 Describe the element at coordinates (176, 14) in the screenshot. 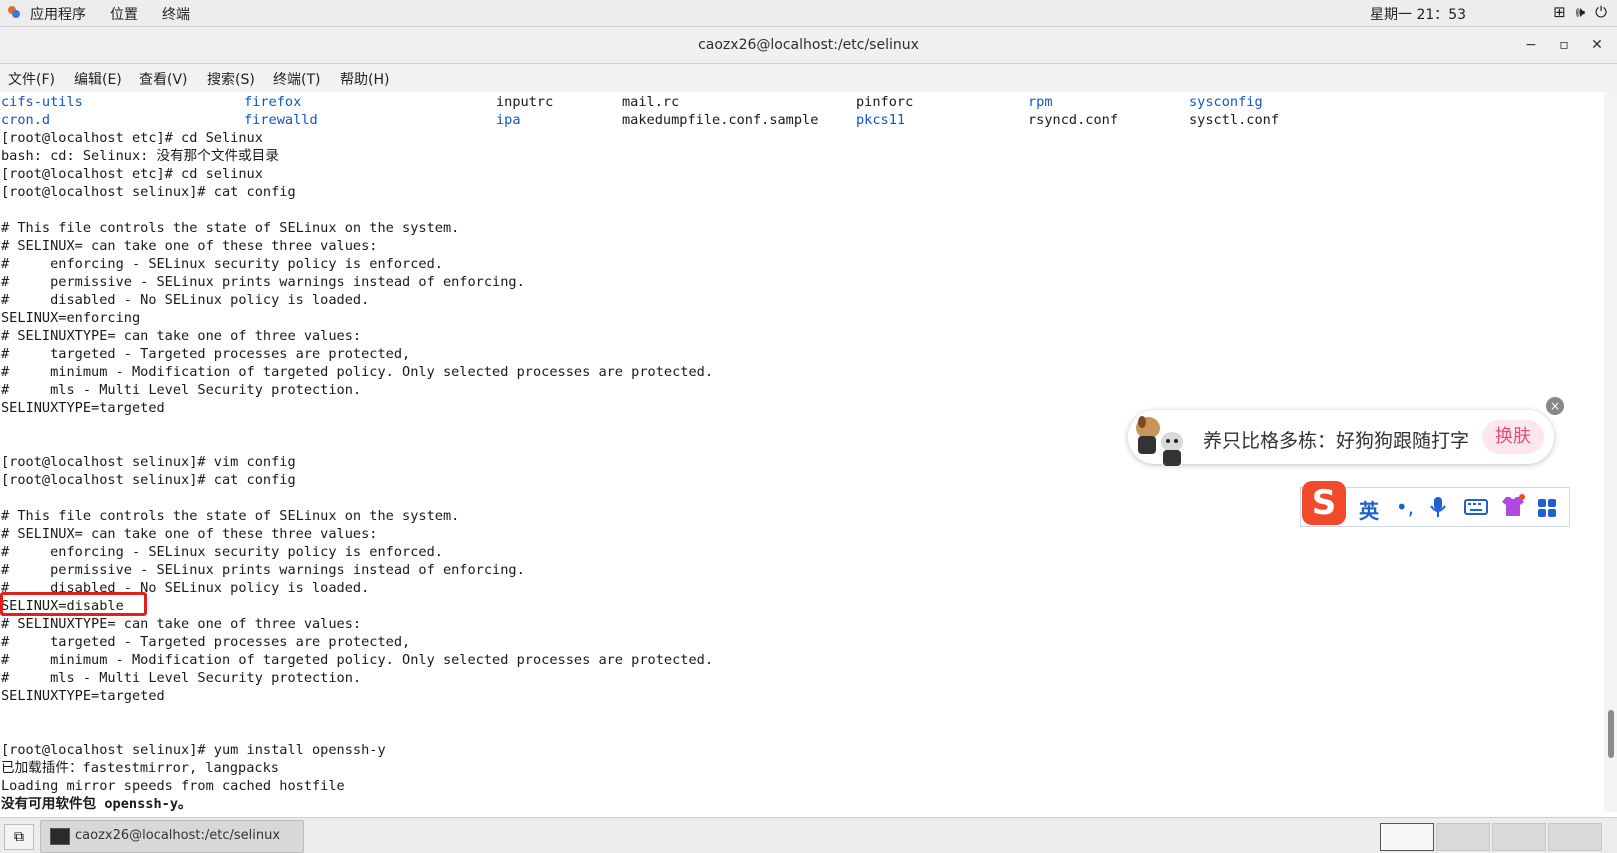

I see `terminal-app-menu: 终端` at that location.